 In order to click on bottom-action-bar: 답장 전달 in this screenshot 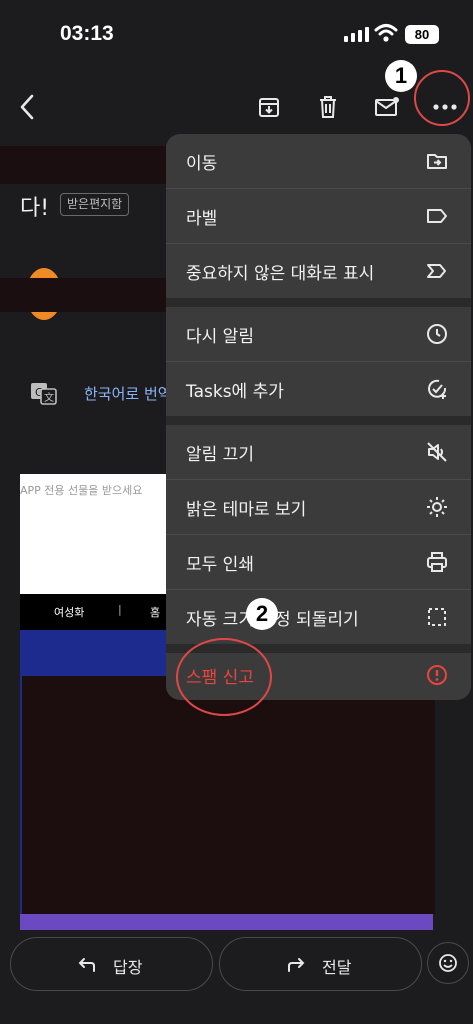, I will do `click(236, 977)`.